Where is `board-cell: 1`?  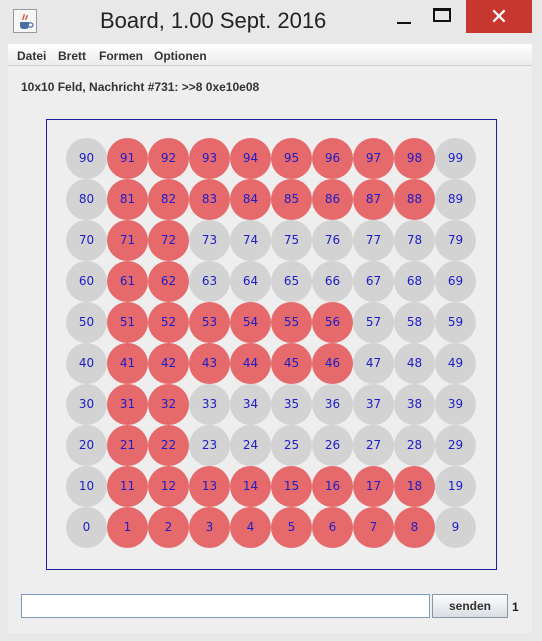 board-cell: 1 is located at coordinates (127, 527).